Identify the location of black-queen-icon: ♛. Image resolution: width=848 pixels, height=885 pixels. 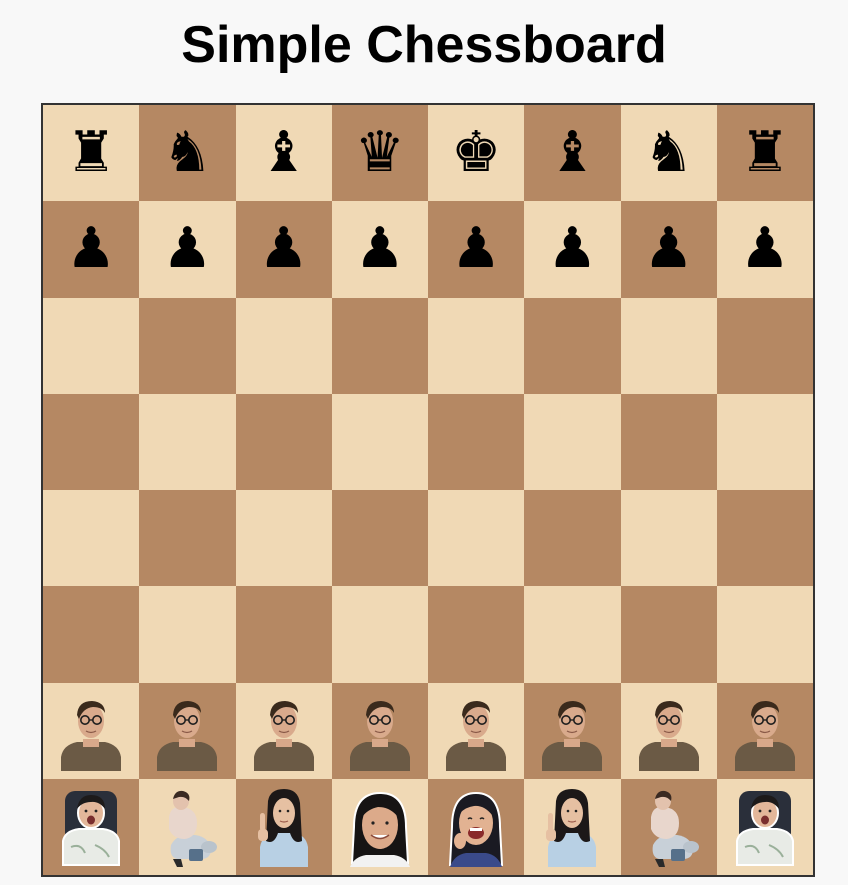
(380, 153).